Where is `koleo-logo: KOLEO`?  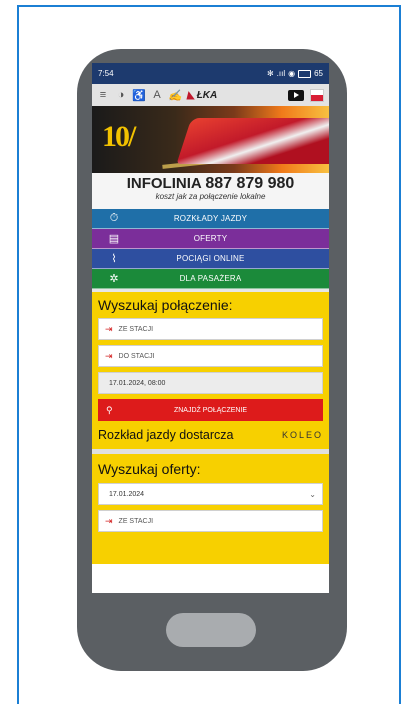 koleo-logo: KOLEO is located at coordinates (302, 435).